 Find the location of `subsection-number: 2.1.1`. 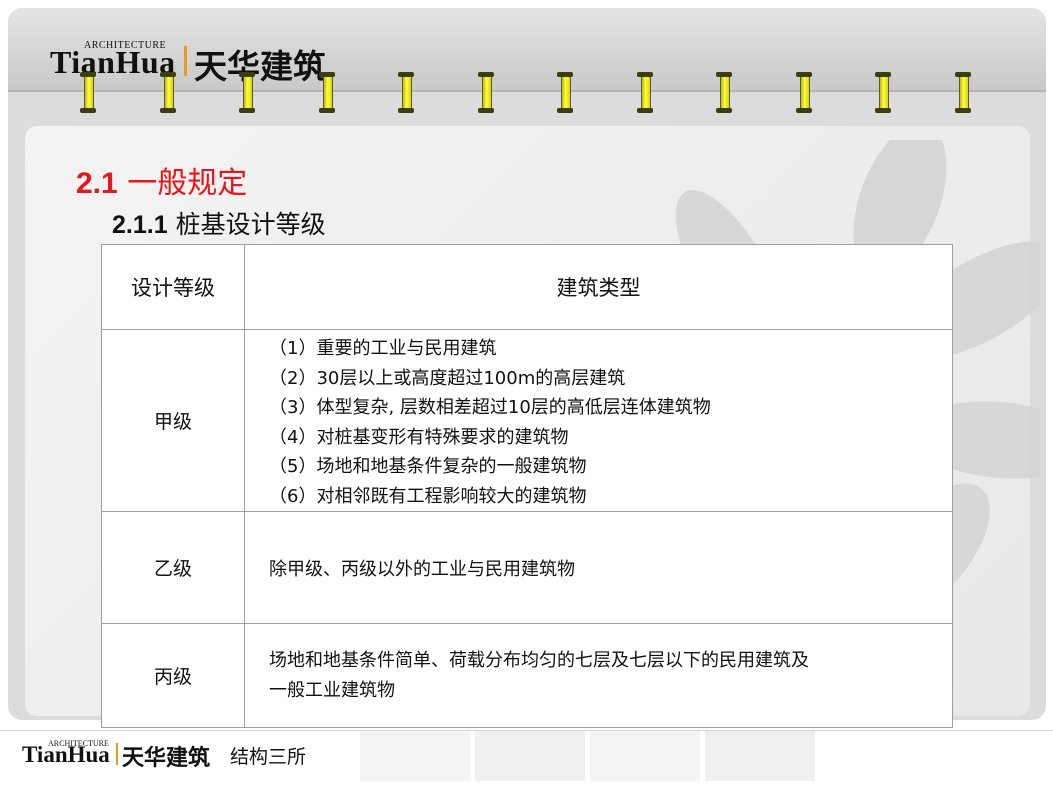

subsection-number: 2.1.1 is located at coordinates (140, 225).